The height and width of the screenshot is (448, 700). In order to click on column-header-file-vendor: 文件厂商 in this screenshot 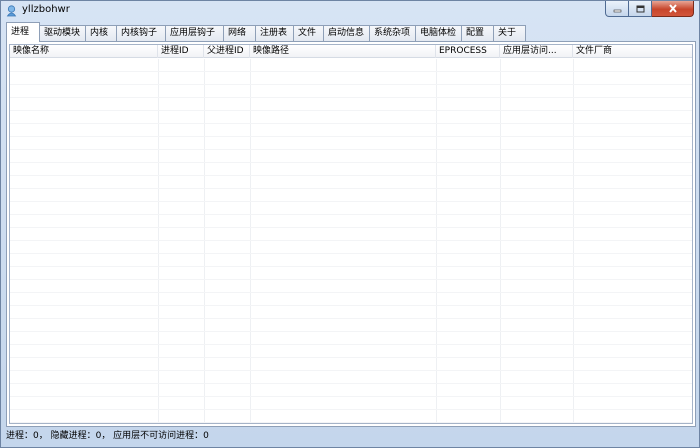, I will do `click(632, 51)`.